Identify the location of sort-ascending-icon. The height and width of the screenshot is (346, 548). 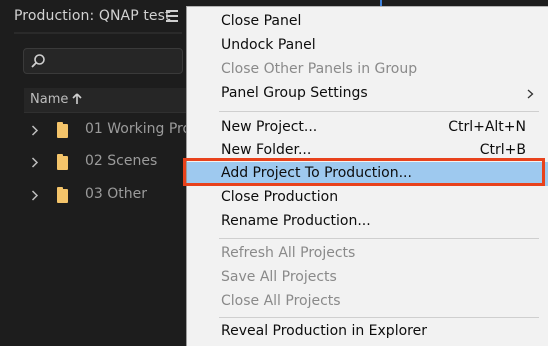
(77, 98).